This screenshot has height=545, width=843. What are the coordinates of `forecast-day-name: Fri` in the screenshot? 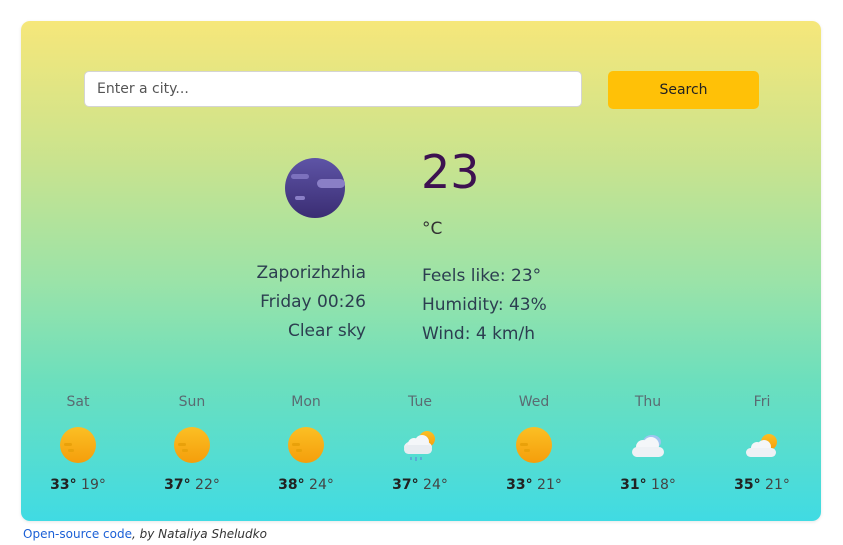 It's located at (762, 402).